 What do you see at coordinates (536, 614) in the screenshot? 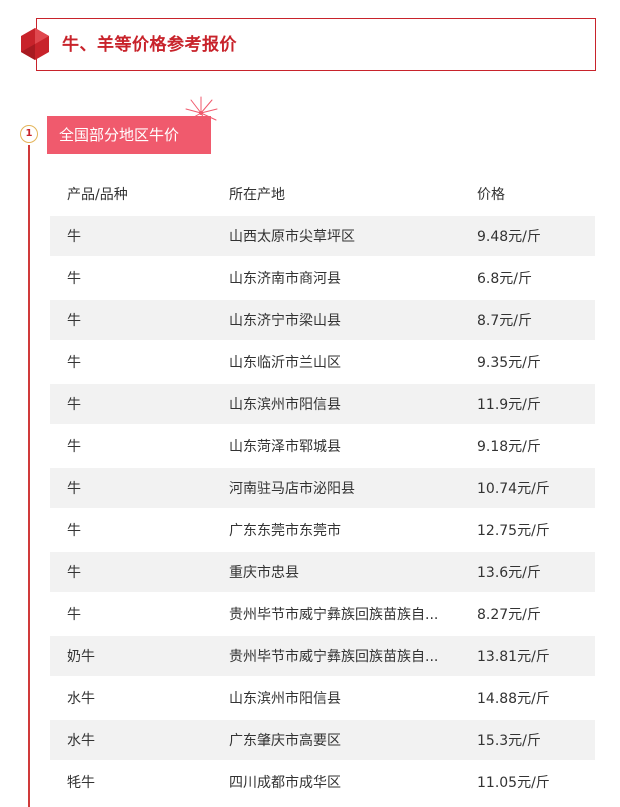
I see `cell-price: 8.27元/斤` at bounding box center [536, 614].